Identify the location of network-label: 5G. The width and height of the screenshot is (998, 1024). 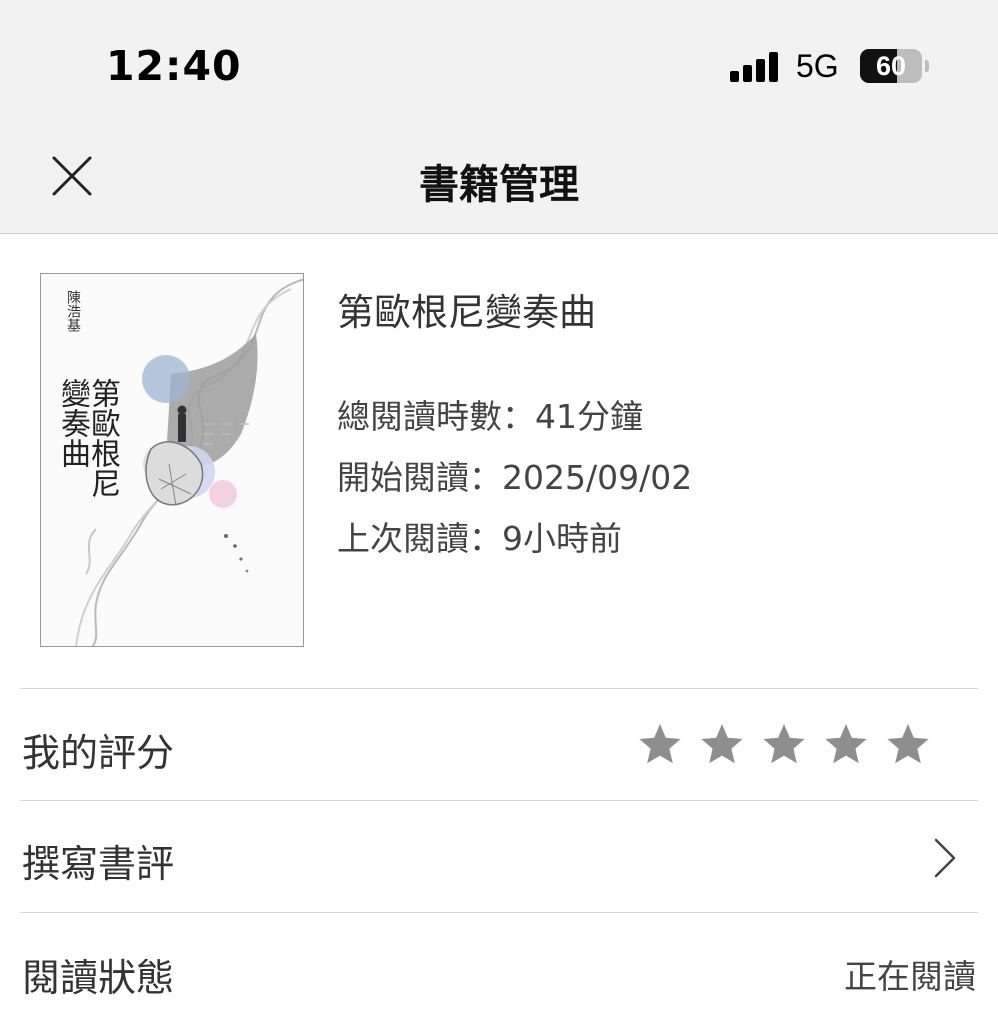
(817, 66).